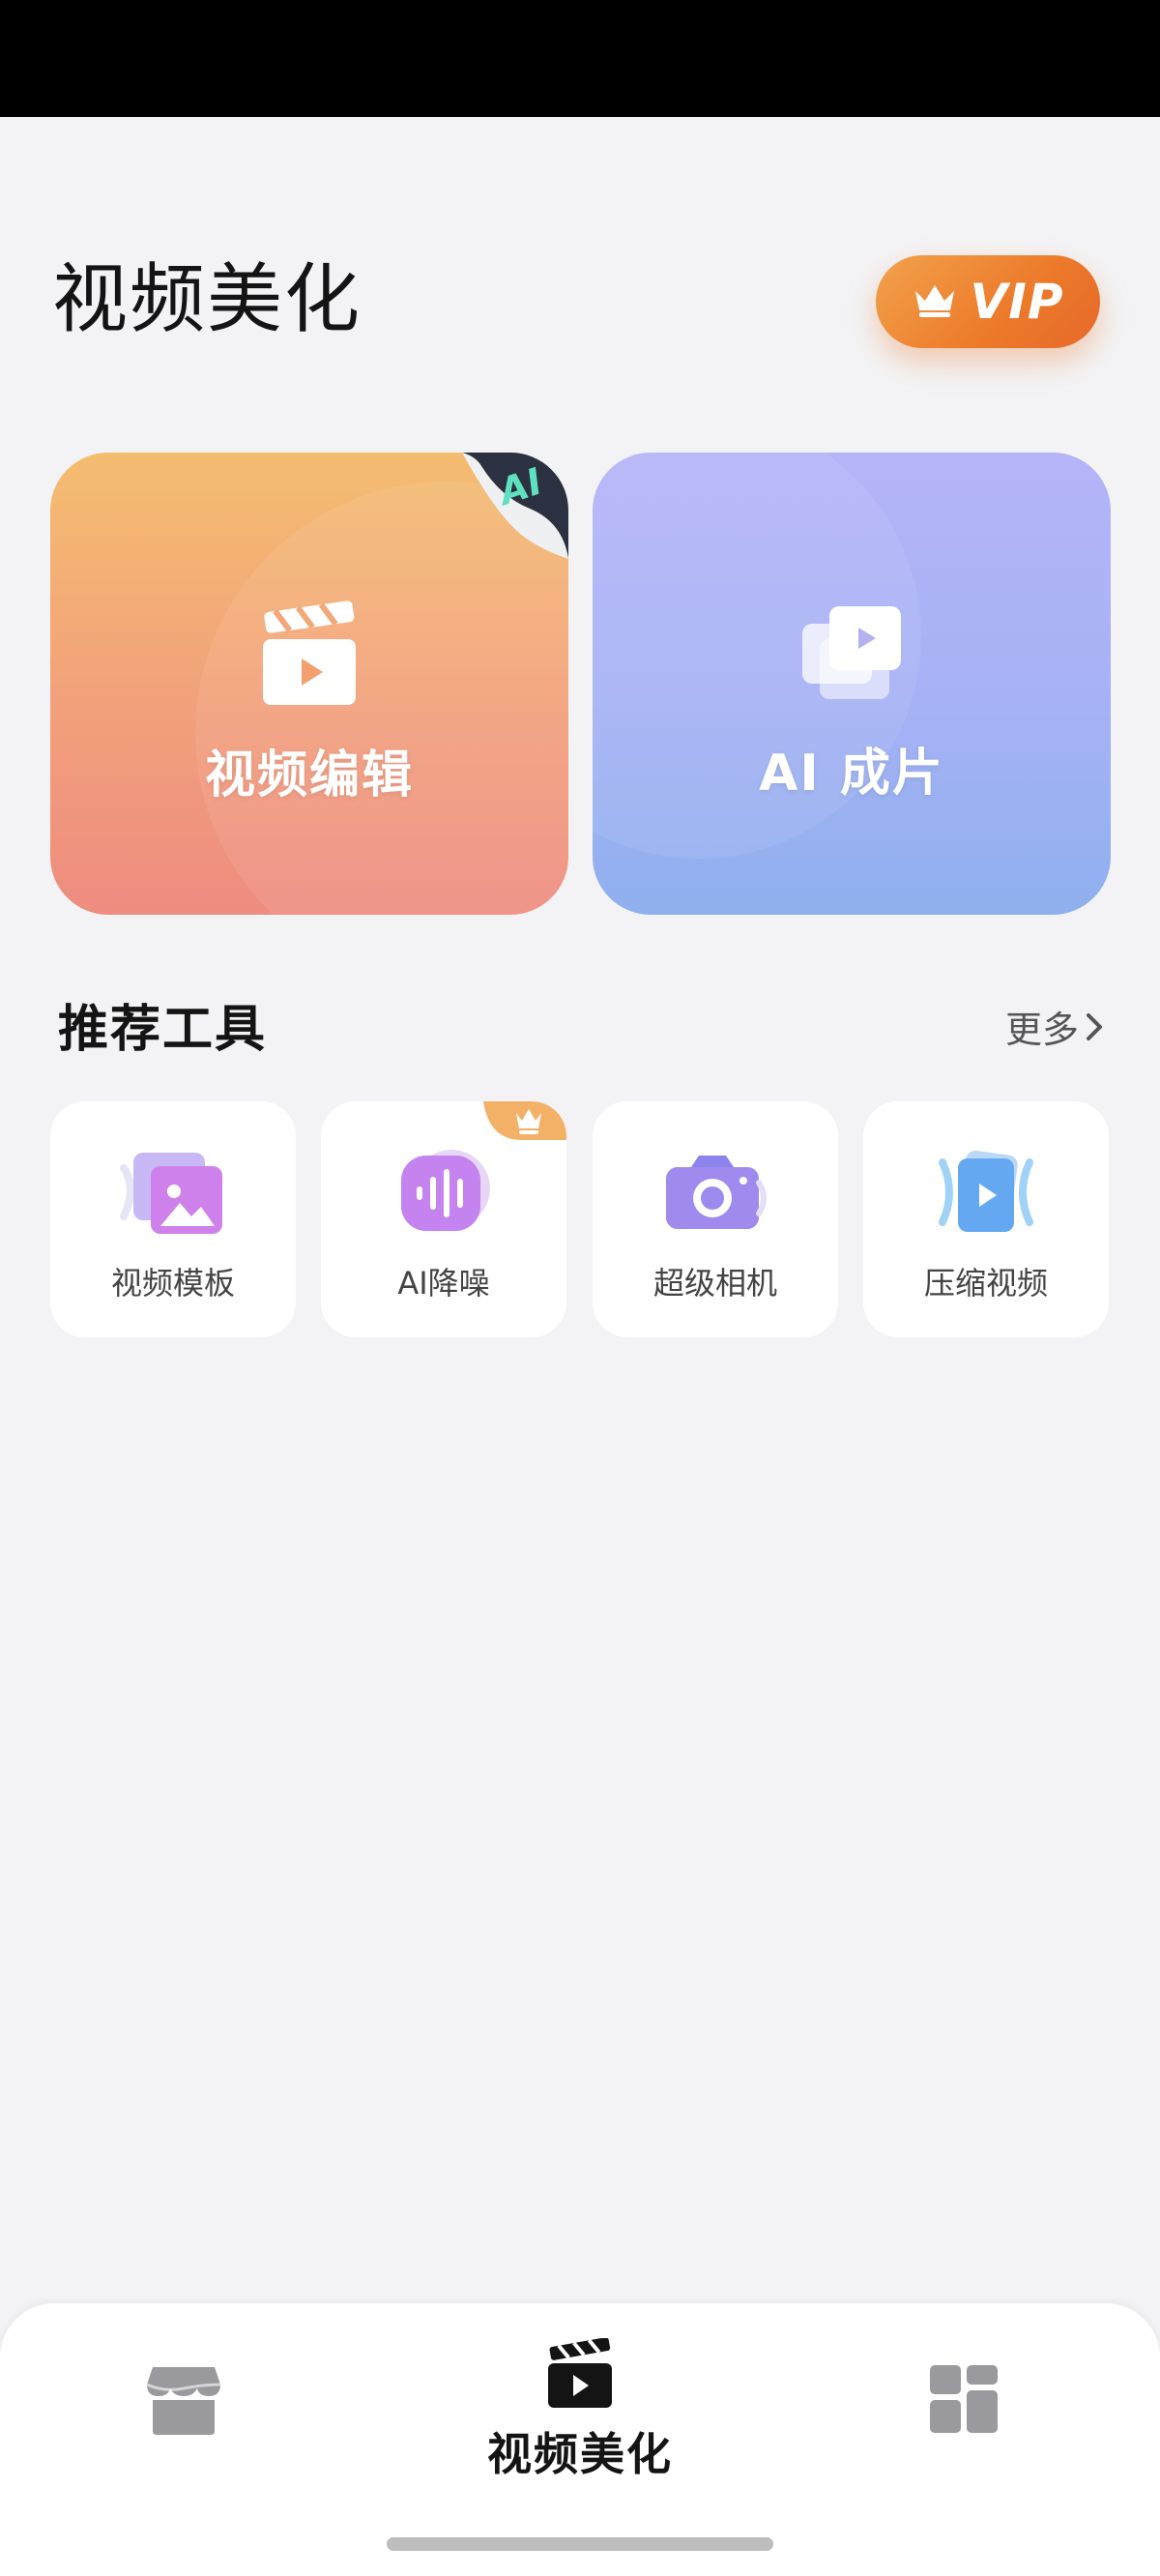  I want to click on template-icon, so click(173, 1192).